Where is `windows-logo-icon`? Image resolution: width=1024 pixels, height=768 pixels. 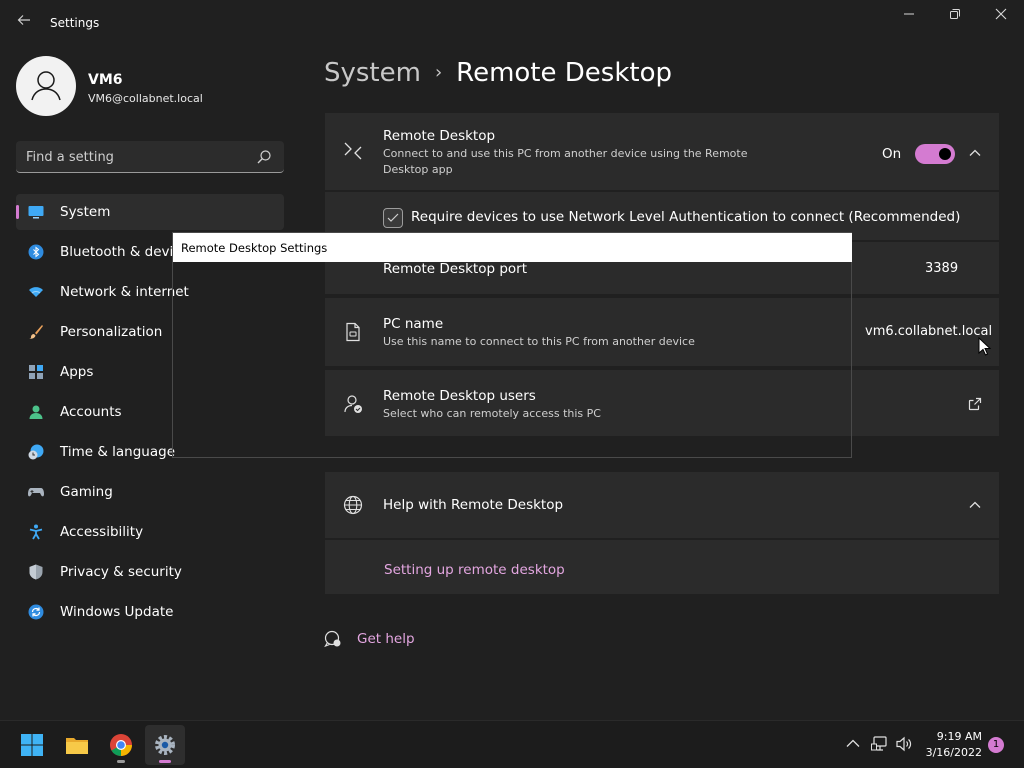 windows-logo-icon is located at coordinates (32, 745).